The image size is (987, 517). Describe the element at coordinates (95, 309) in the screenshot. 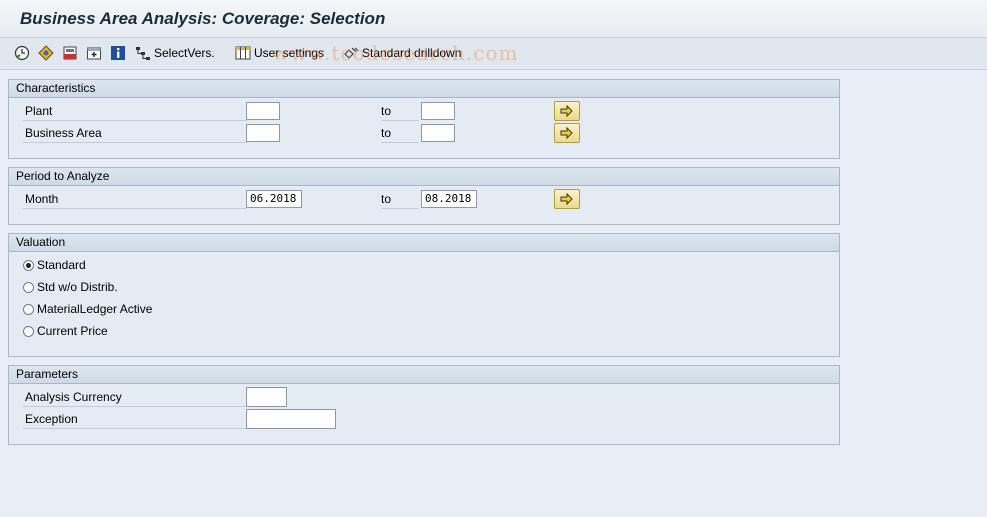

I see `valuation-option-label: MaterialLedger Active` at that location.